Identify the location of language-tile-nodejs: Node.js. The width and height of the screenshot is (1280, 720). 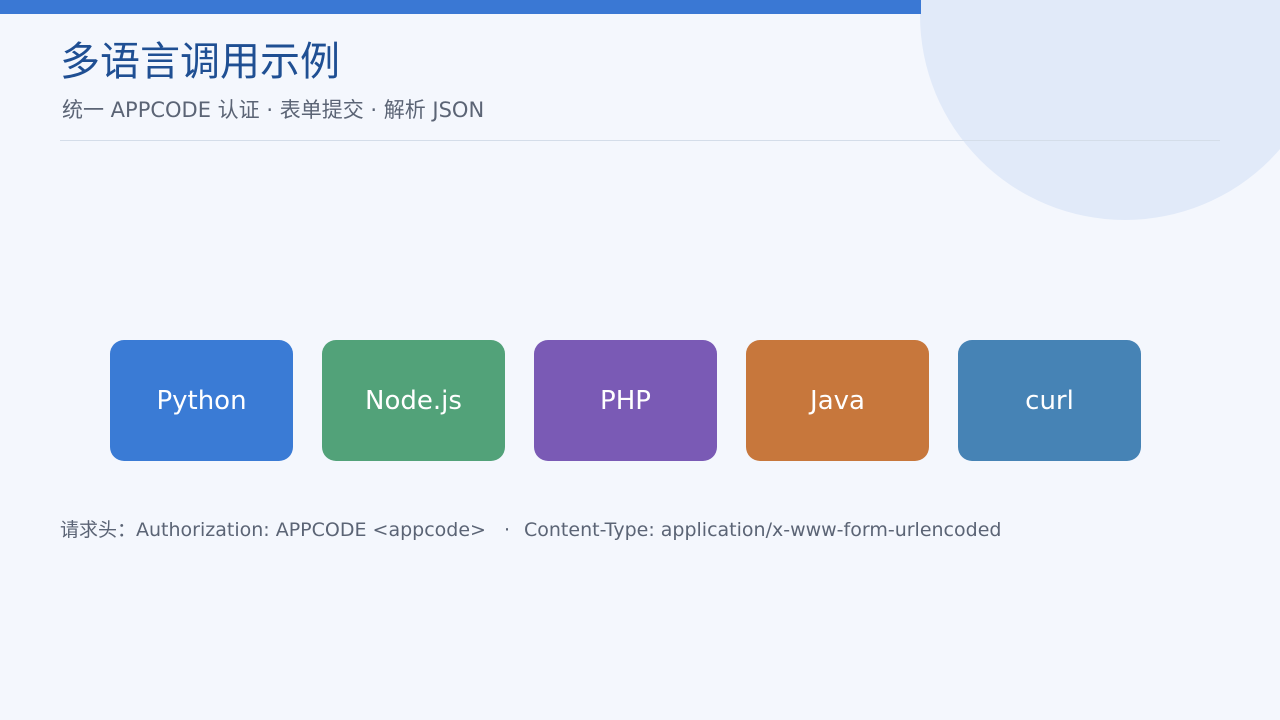
(413, 400).